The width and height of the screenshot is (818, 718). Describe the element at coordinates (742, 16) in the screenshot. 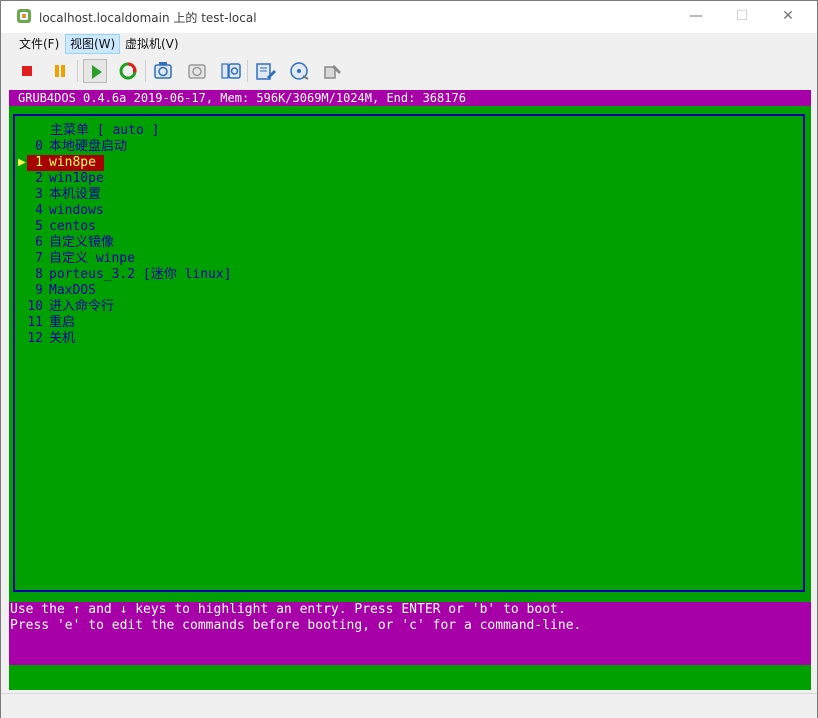

I see `maximize-button: ☐` at that location.